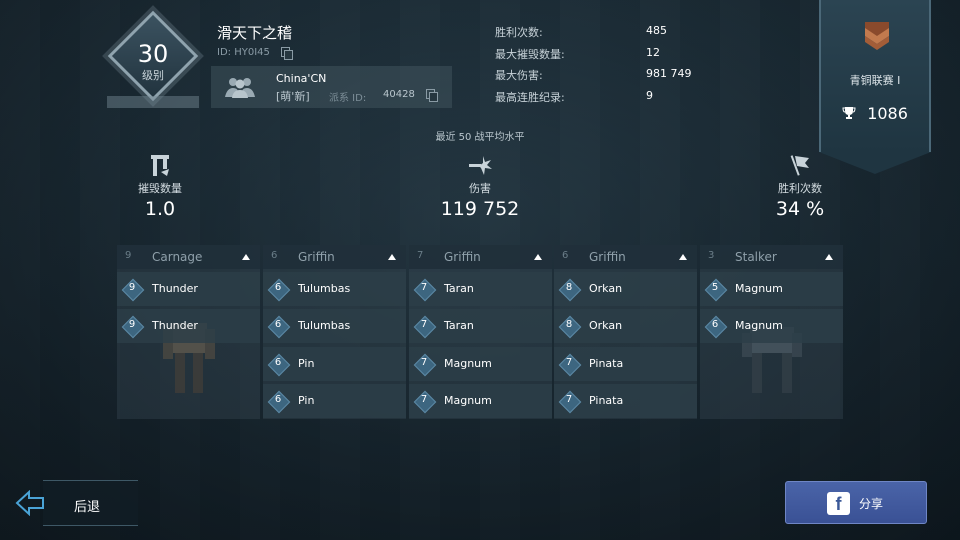 The height and width of the screenshot is (540, 960). I want to click on bronze-rank-icon, so click(877, 36).